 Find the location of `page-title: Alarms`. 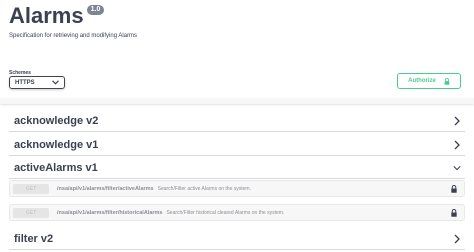

page-title: Alarms is located at coordinates (46, 15).